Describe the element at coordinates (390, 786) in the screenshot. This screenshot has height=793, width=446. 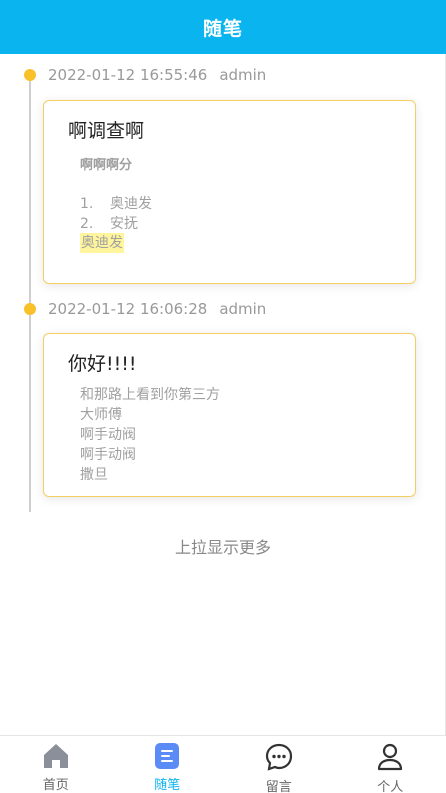
I see `tab-label: 个人` at that location.